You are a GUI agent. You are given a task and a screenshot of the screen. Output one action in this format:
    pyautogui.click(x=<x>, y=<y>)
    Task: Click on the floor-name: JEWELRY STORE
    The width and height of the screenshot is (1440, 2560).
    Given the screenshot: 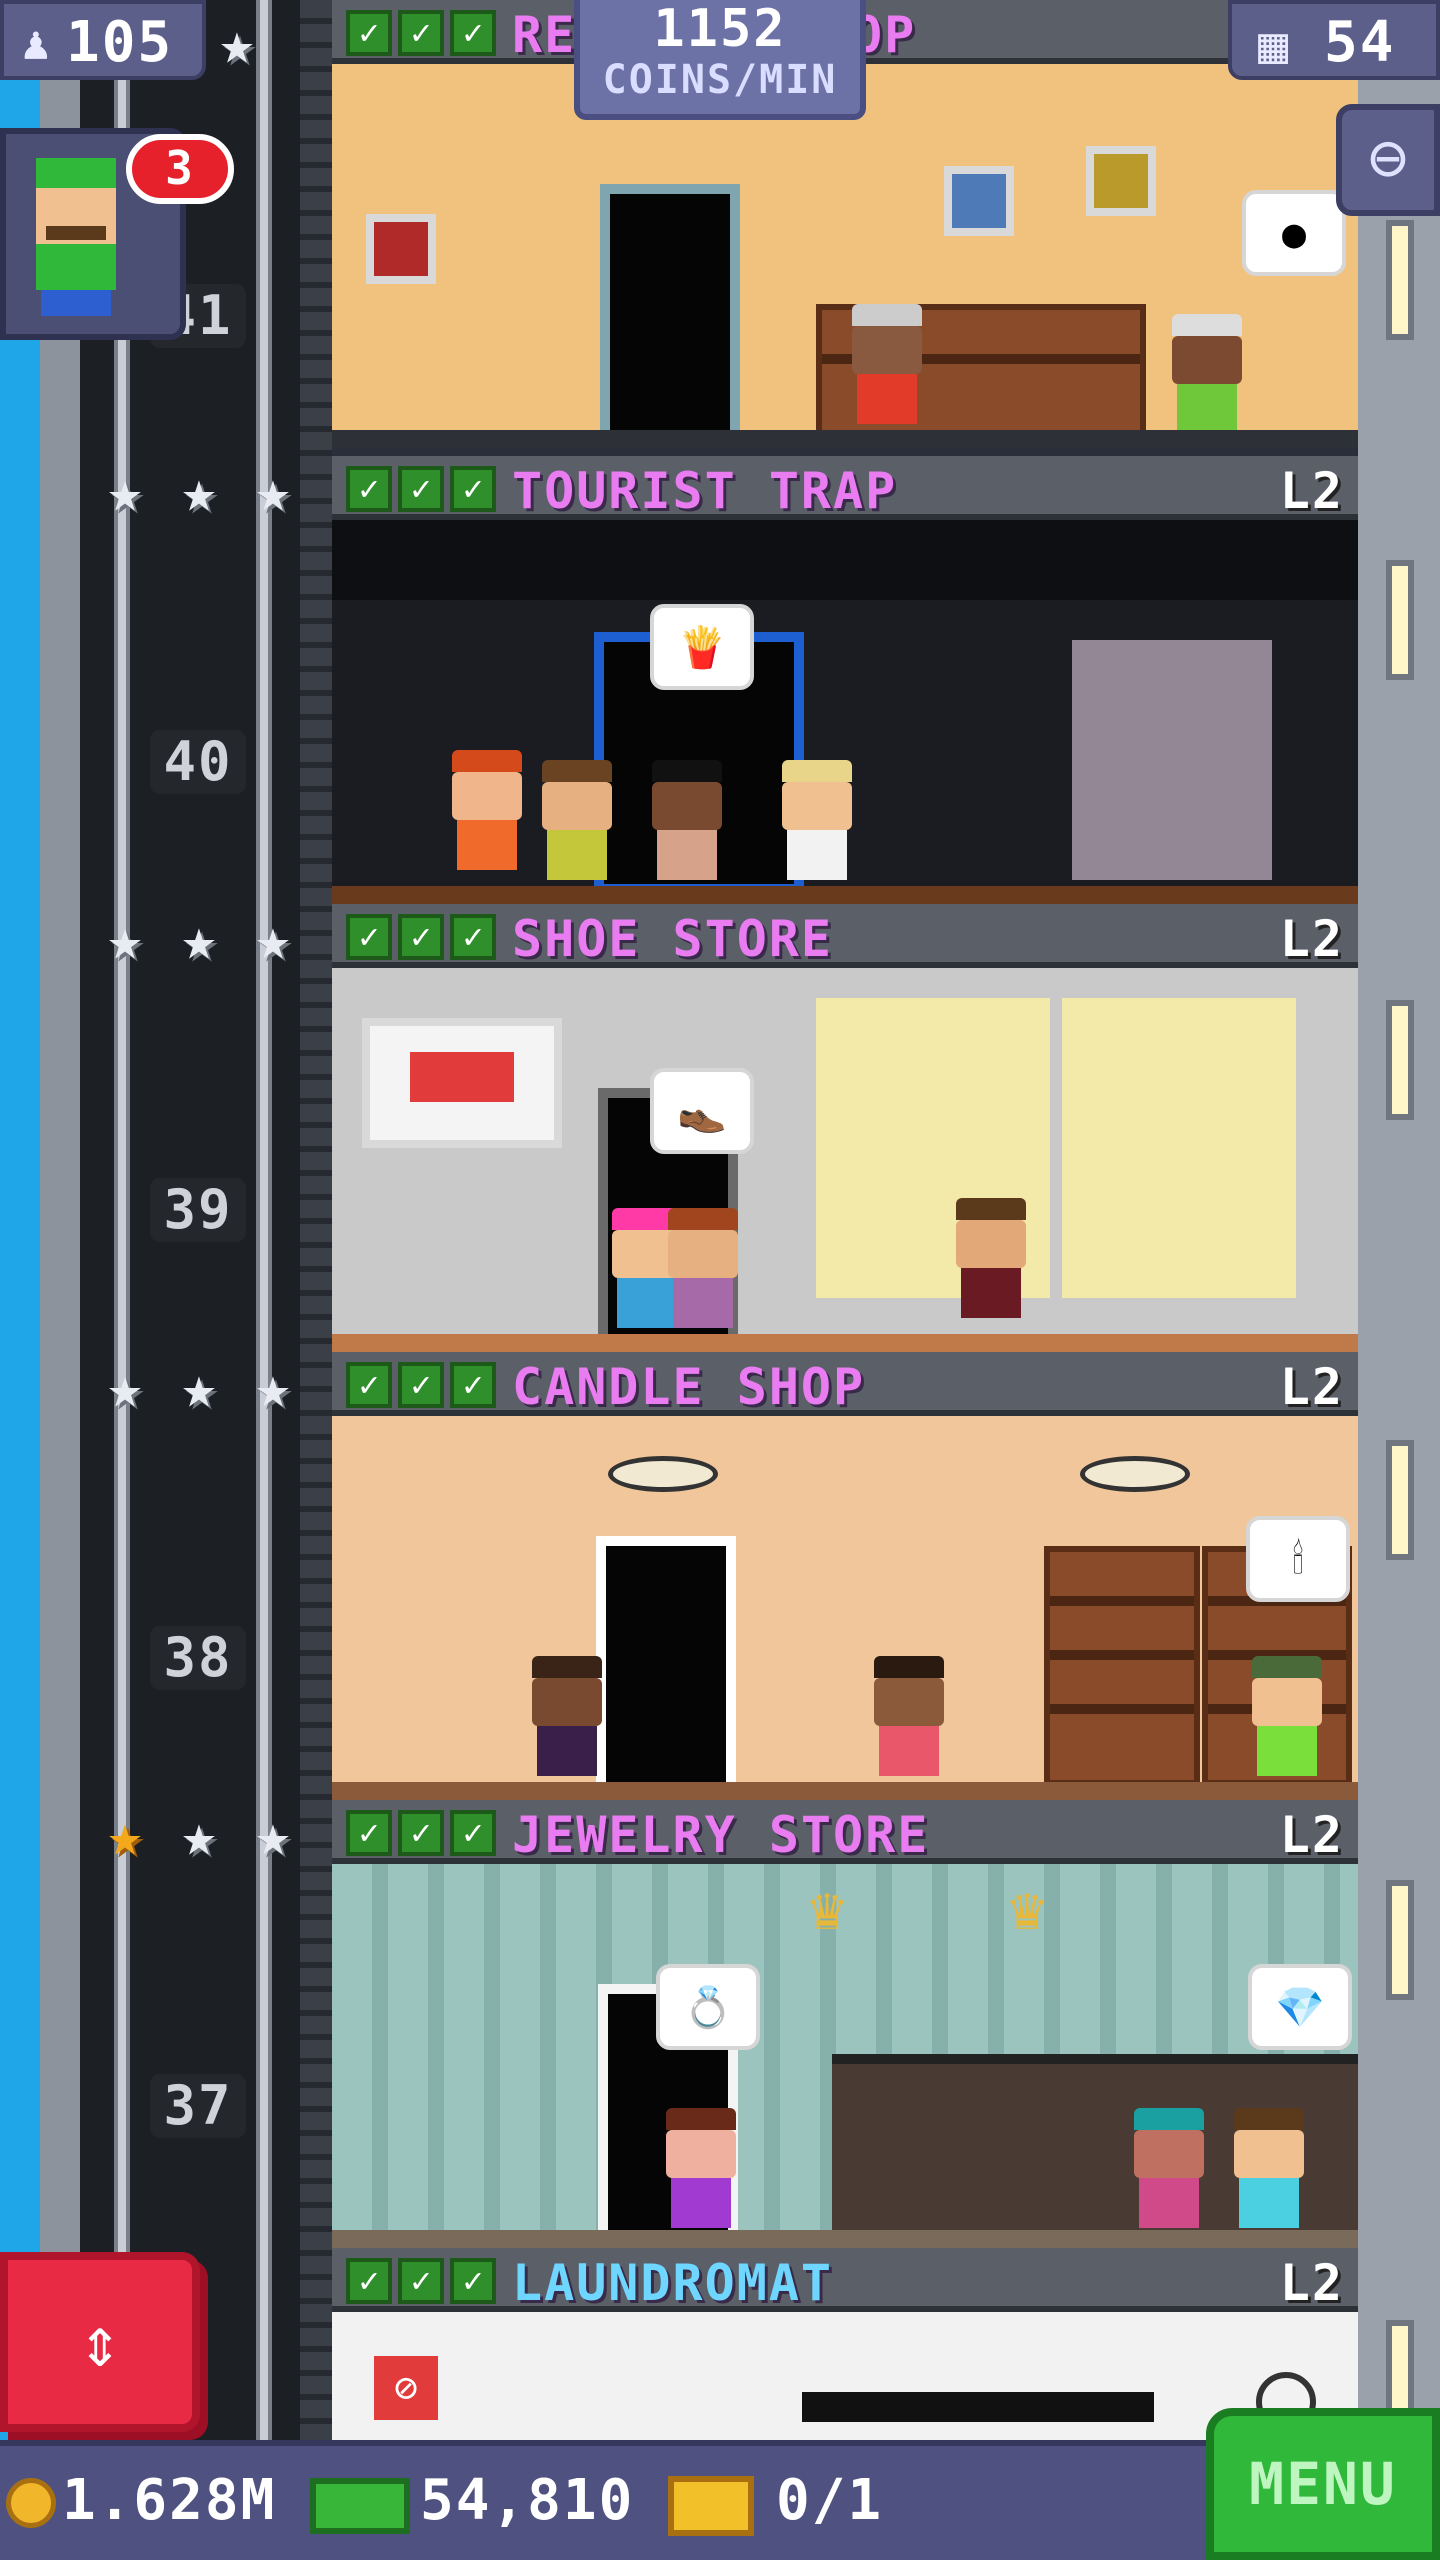 What is the action you would take?
    pyautogui.click(x=721, y=1835)
    